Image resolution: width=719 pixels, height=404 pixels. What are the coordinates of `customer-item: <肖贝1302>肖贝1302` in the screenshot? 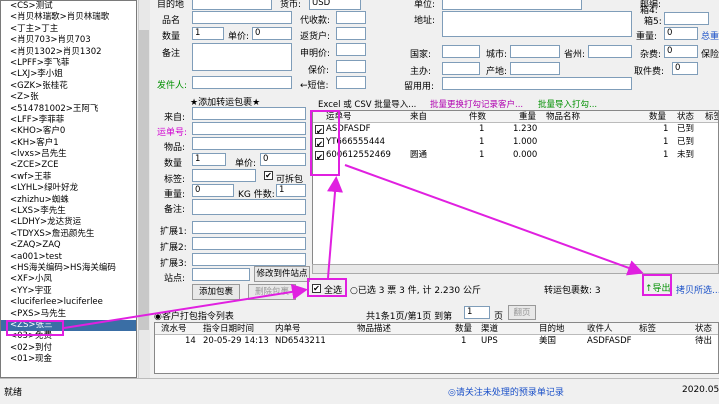 It's located at (68, 52).